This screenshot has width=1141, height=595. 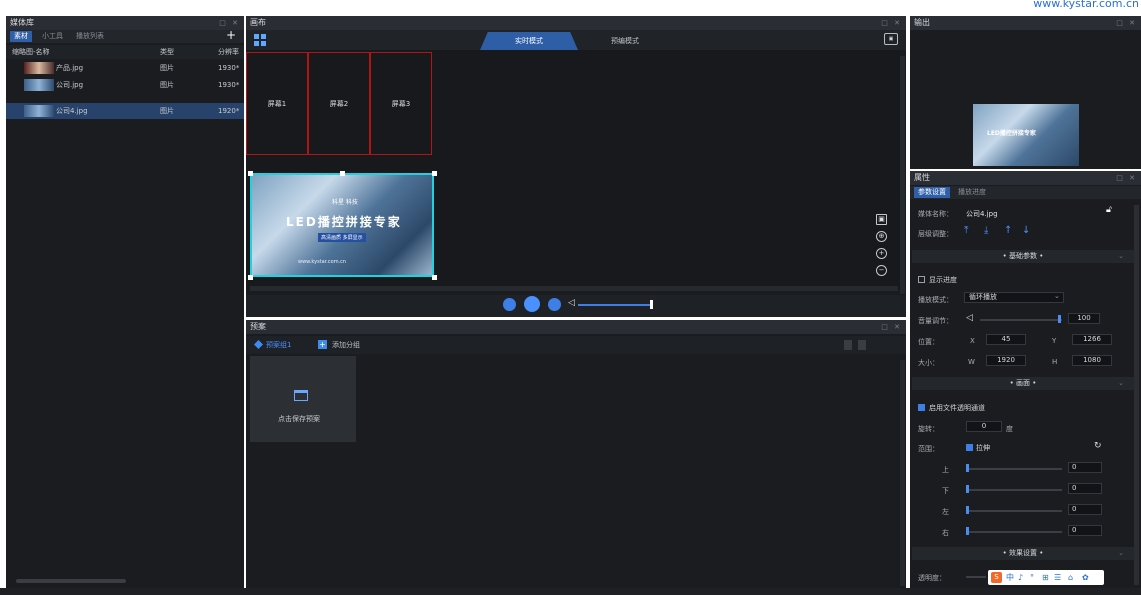 What do you see at coordinates (1026, 230) in the screenshot?
I see `layer-down-icon: ↓` at bounding box center [1026, 230].